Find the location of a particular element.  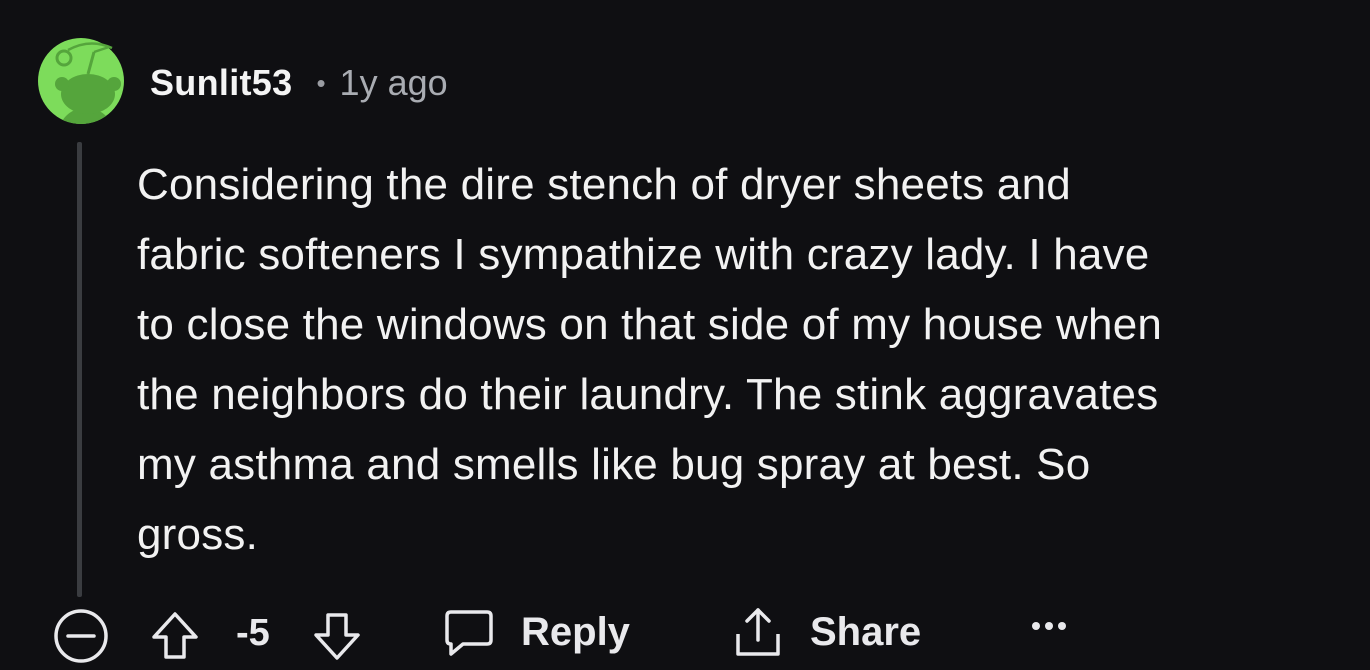

upvote-button is located at coordinates (175, 636).